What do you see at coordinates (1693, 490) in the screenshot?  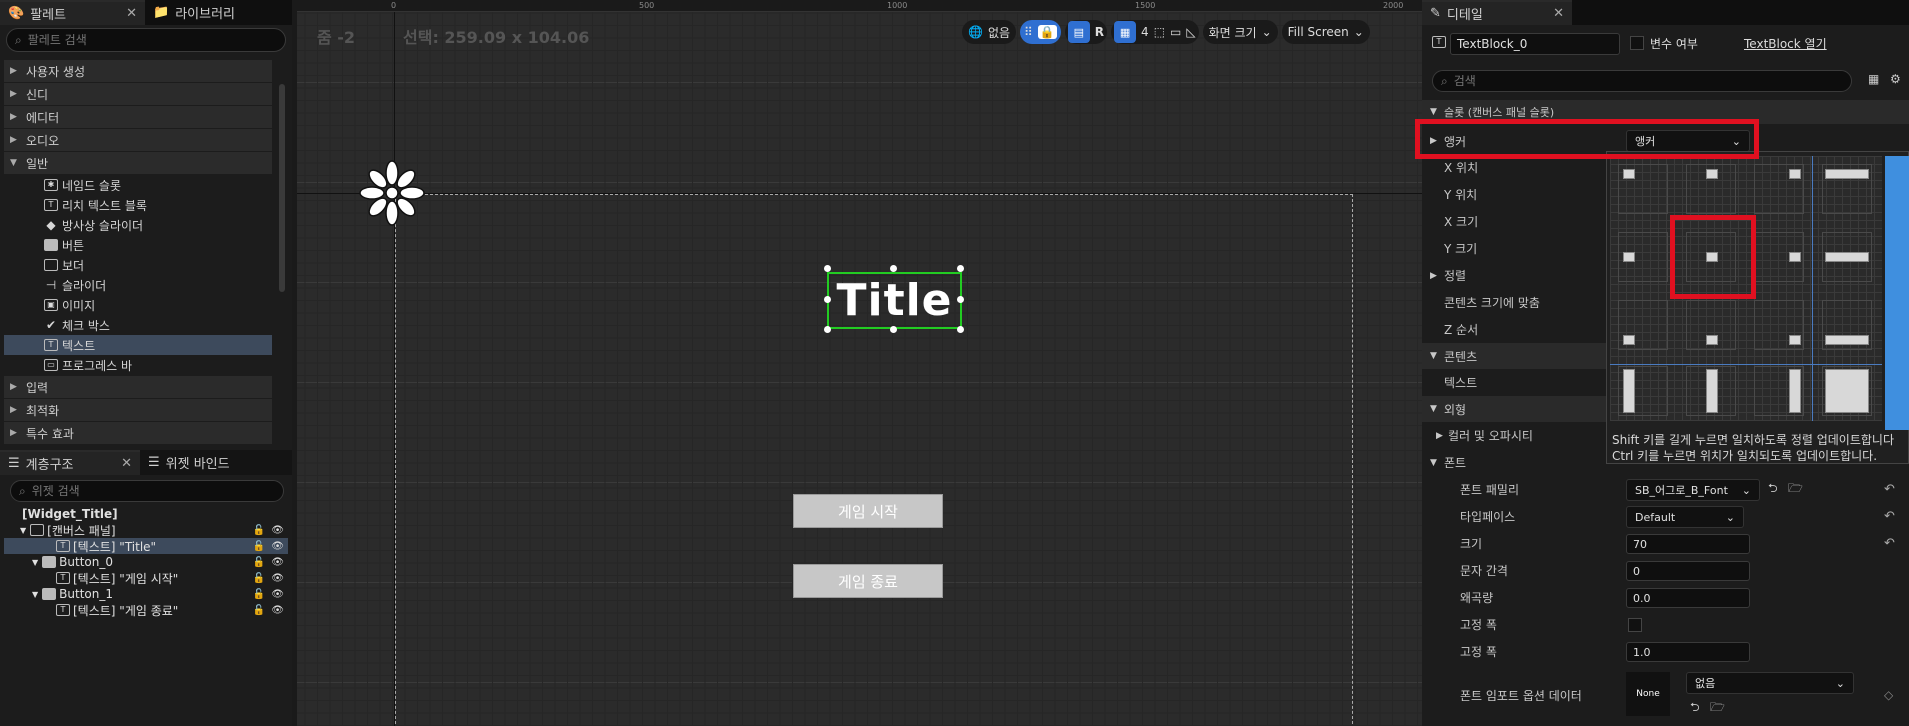 I see `font-family-dropdown: SB_어그로_B_Font ⌄` at bounding box center [1693, 490].